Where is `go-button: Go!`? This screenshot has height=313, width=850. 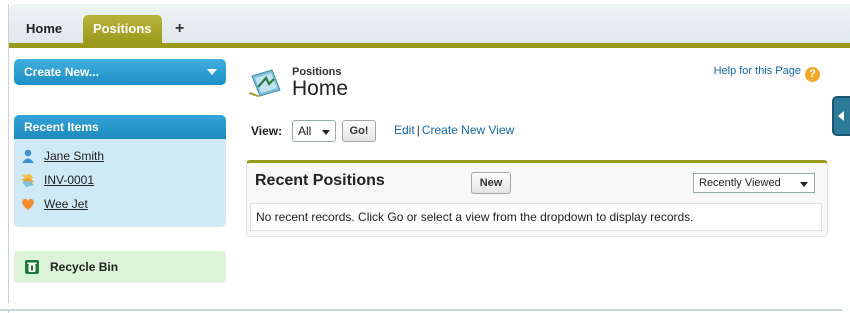 go-button: Go! is located at coordinates (359, 131).